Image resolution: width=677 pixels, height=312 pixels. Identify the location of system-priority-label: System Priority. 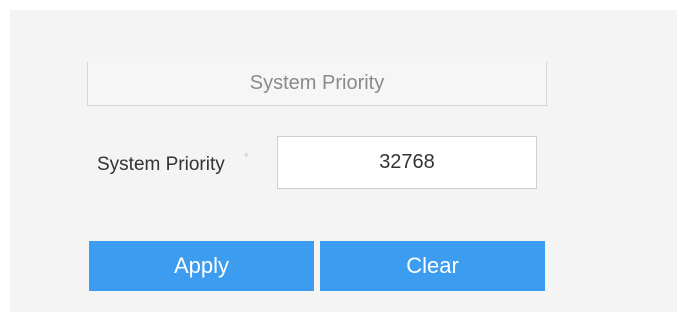
(161, 164).